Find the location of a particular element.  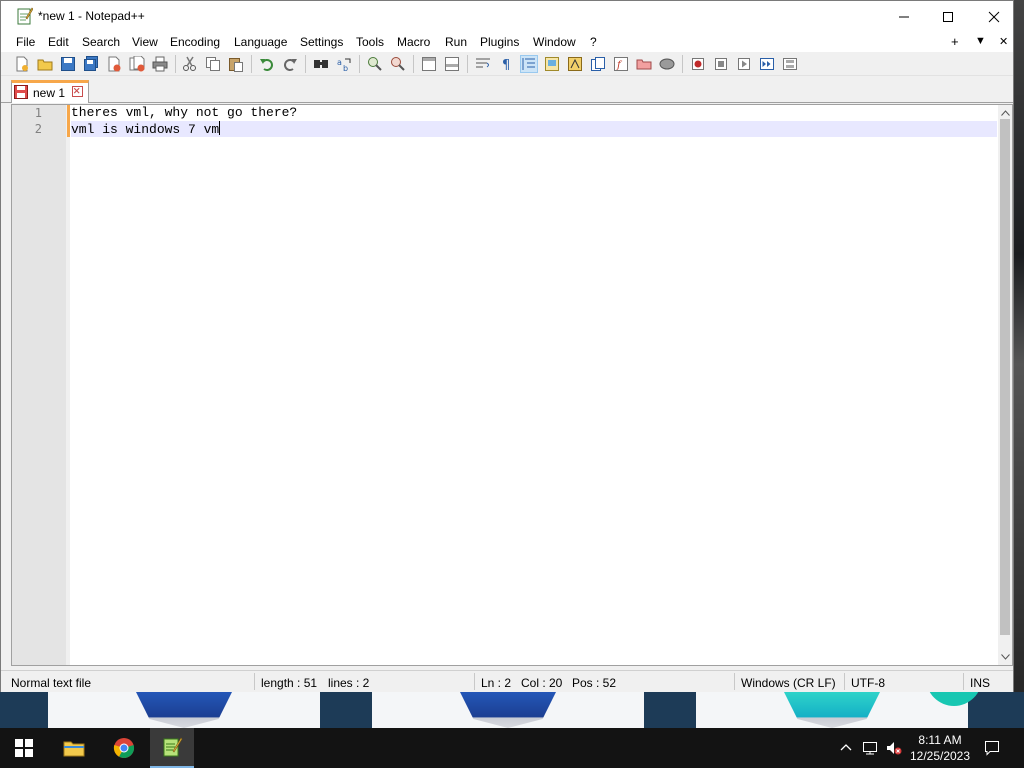

menu-plugins: Plugins is located at coordinates (499, 42).